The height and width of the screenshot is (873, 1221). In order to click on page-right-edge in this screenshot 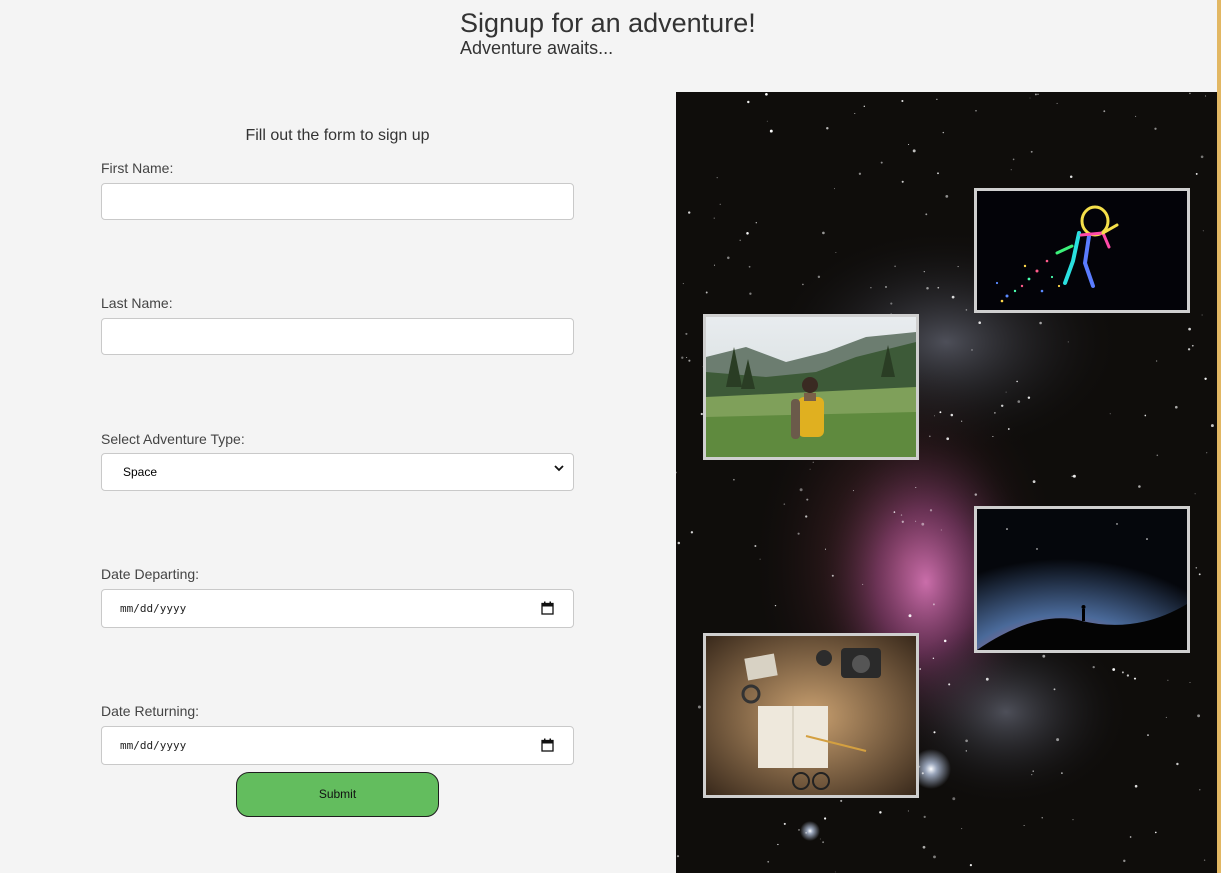, I will do `click(1219, 436)`.